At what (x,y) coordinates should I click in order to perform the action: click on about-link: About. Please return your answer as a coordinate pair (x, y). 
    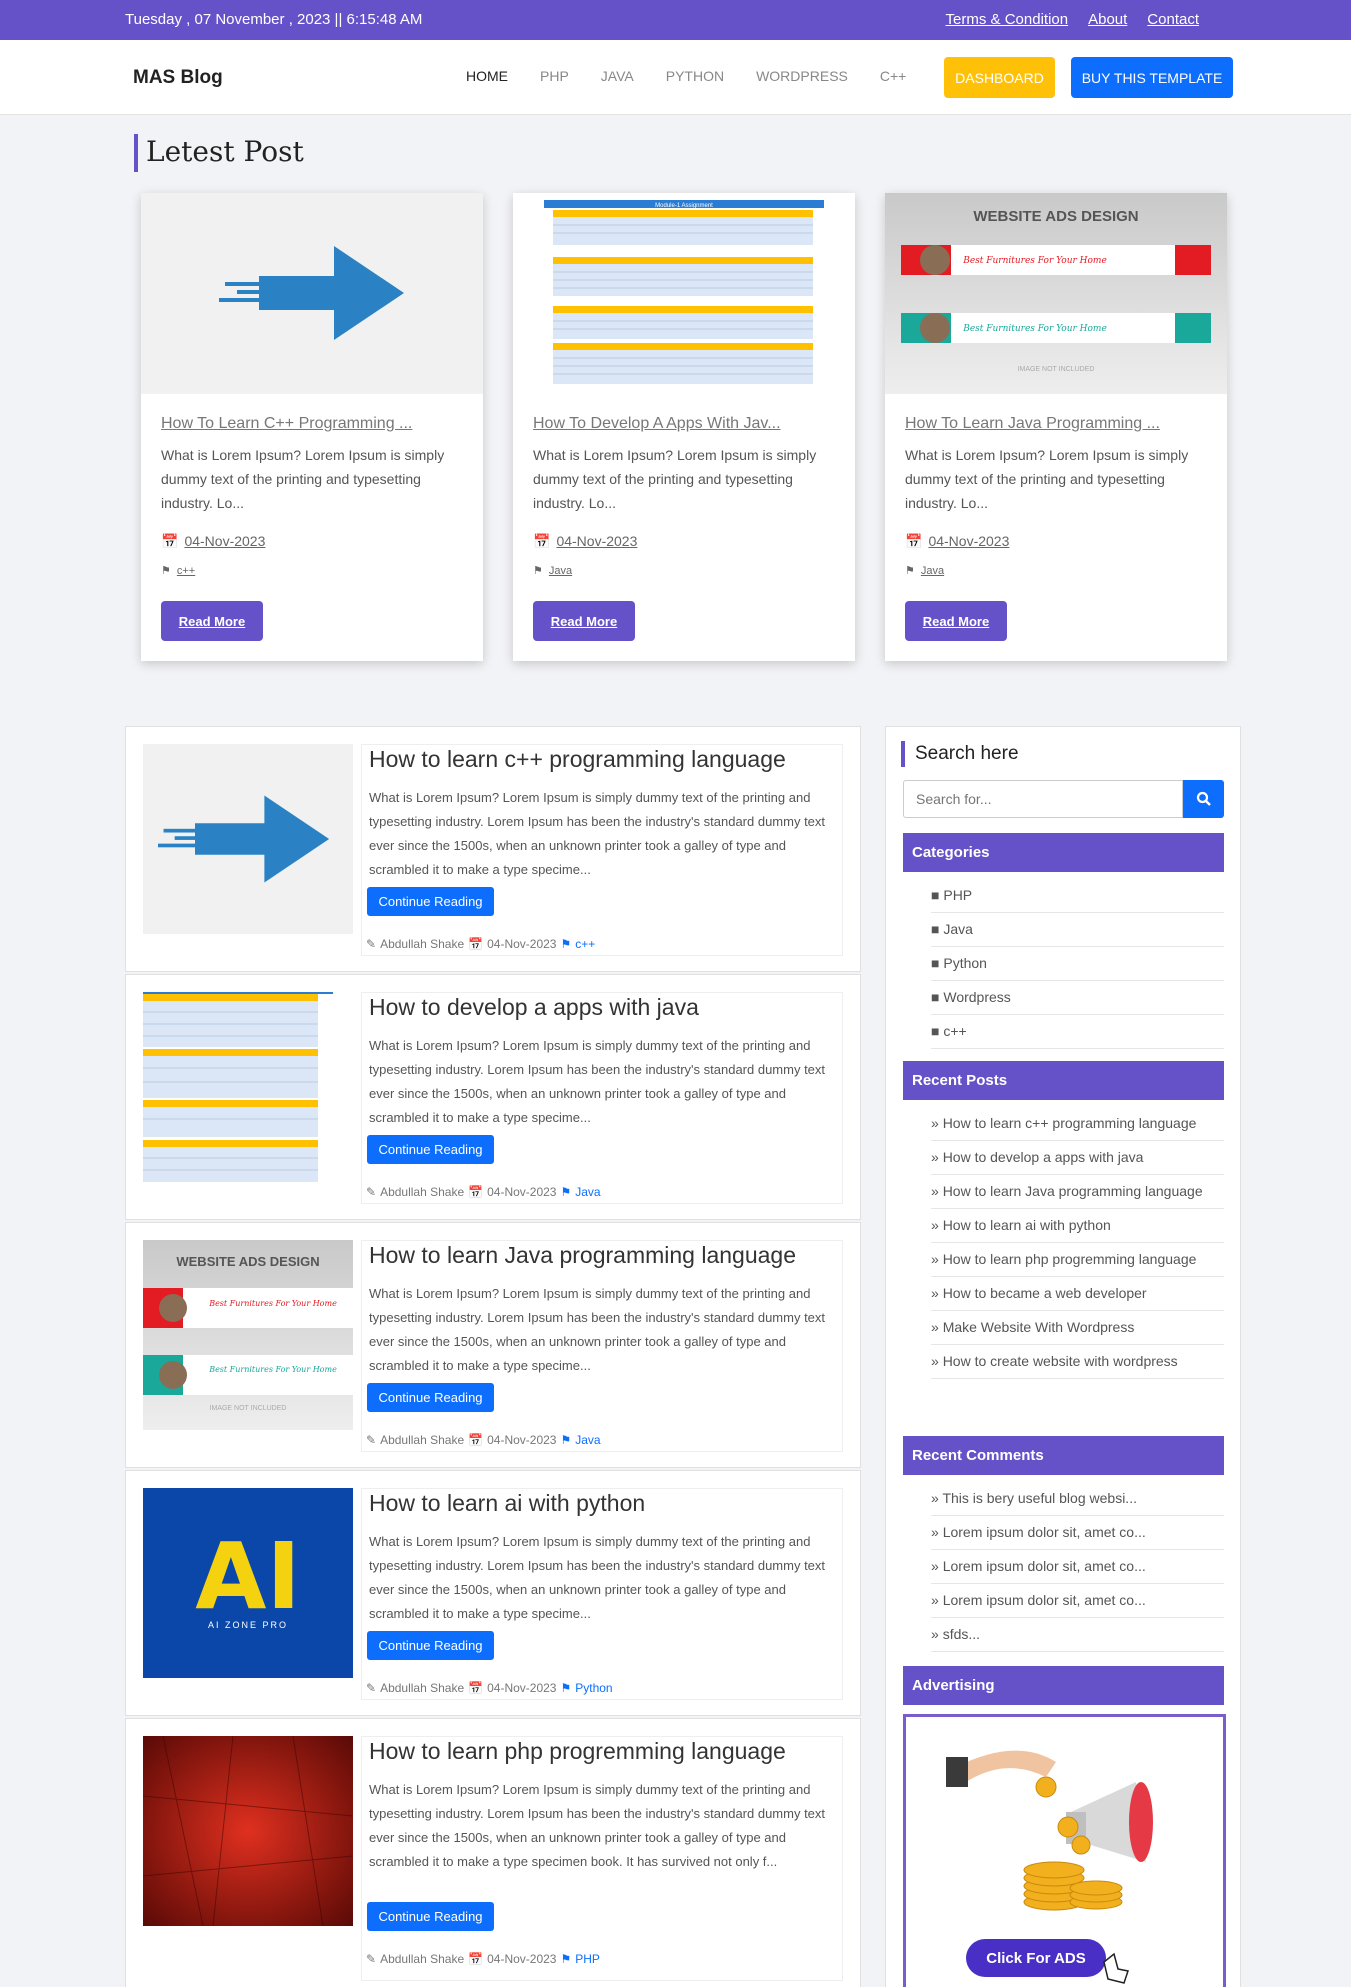
    Looking at the image, I should click on (1107, 19).